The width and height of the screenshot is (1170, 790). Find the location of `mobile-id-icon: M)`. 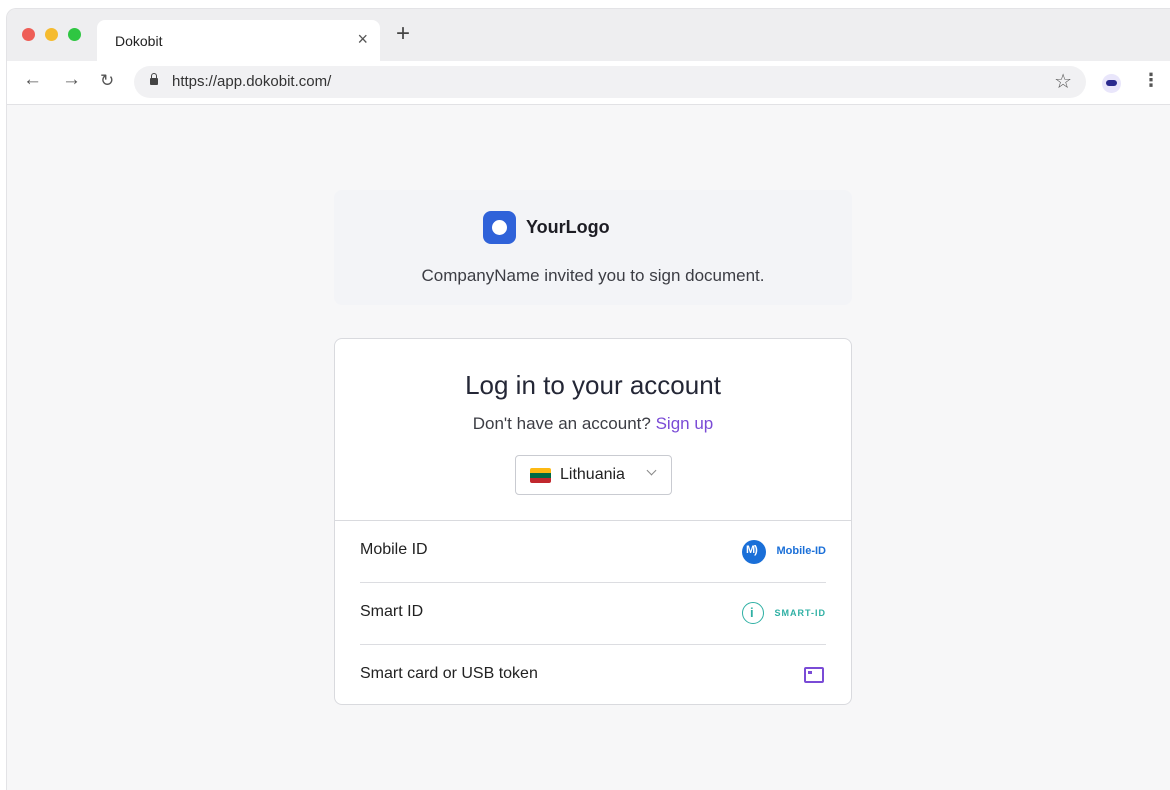

mobile-id-icon: M) is located at coordinates (754, 552).